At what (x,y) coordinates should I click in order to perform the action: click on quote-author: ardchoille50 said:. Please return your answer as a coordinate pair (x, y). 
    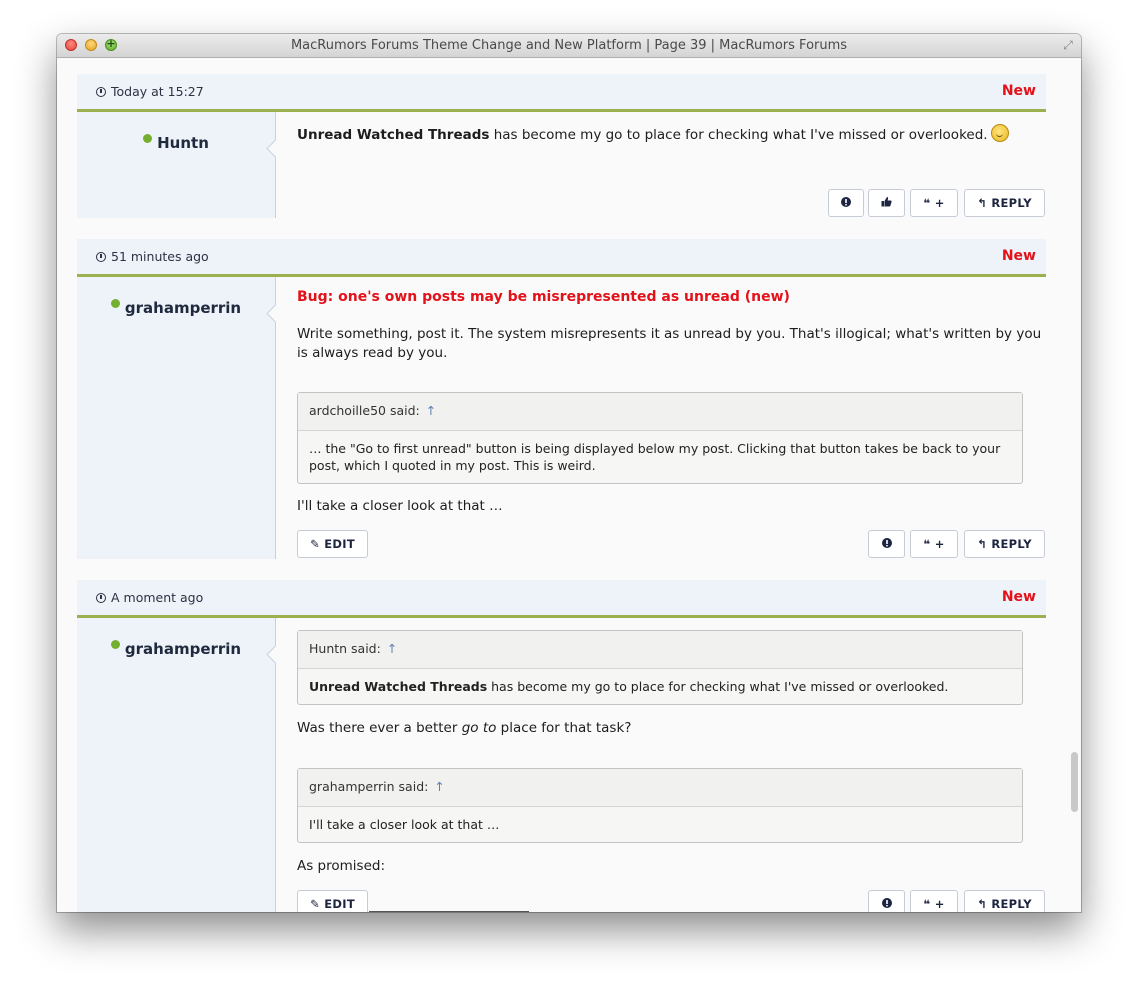
    Looking at the image, I should click on (364, 410).